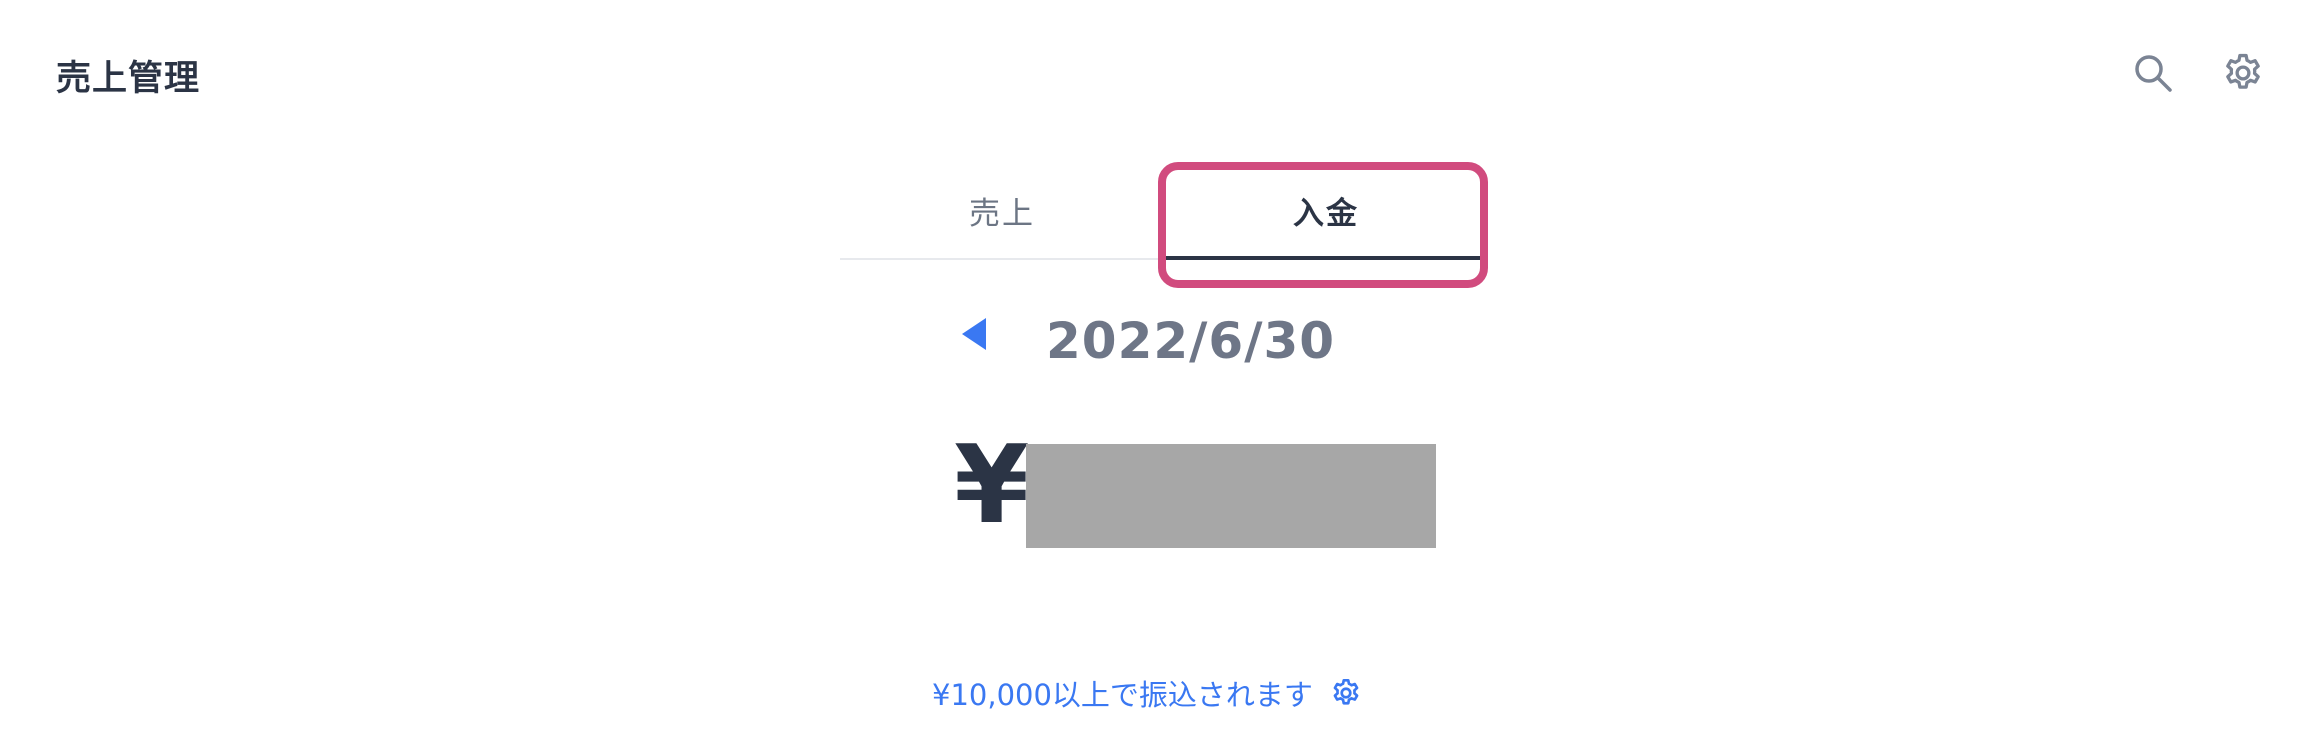 The image size is (2322, 754). Describe the element at coordinates (1346, 693) in the screenshot. I see `gear-icon` at that location.